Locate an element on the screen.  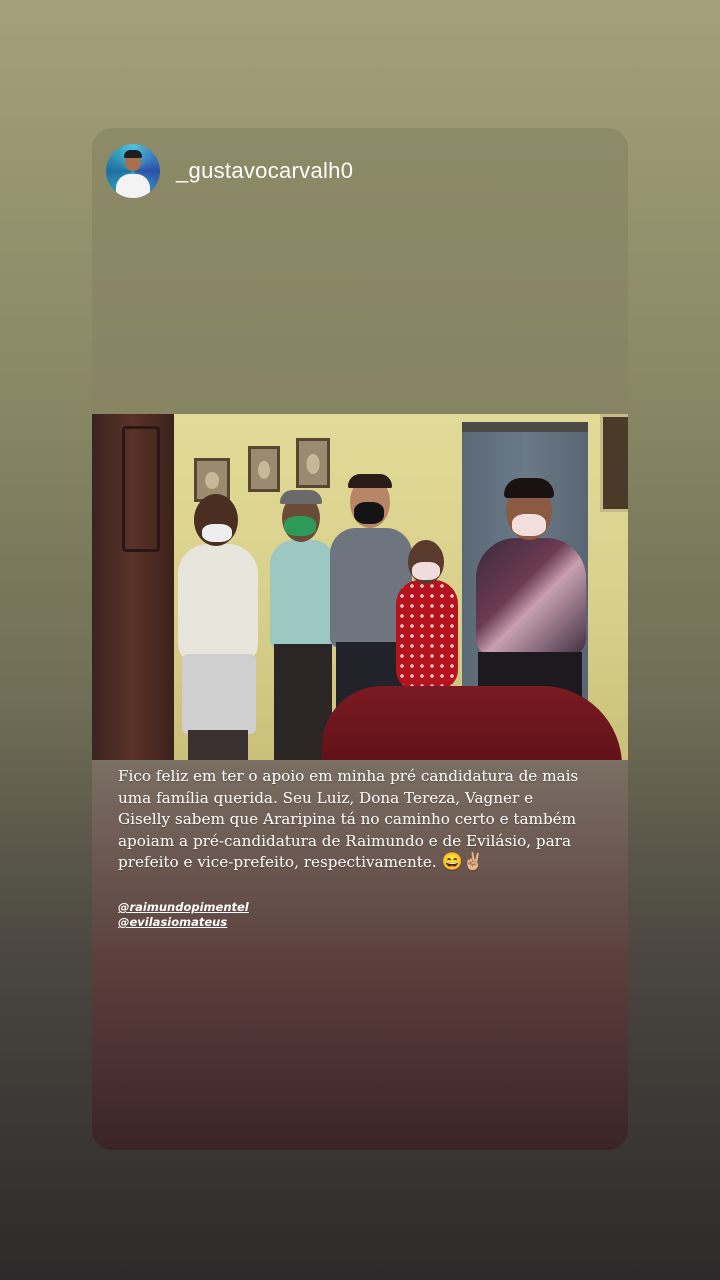
wooden-door is located at coordinates (133, 587).